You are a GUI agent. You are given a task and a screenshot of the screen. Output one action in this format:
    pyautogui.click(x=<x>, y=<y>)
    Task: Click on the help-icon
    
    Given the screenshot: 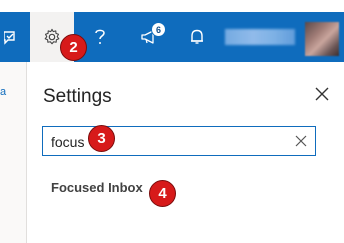 What is the action you would take?
    pyautogui.click(x=100, y=36)
    